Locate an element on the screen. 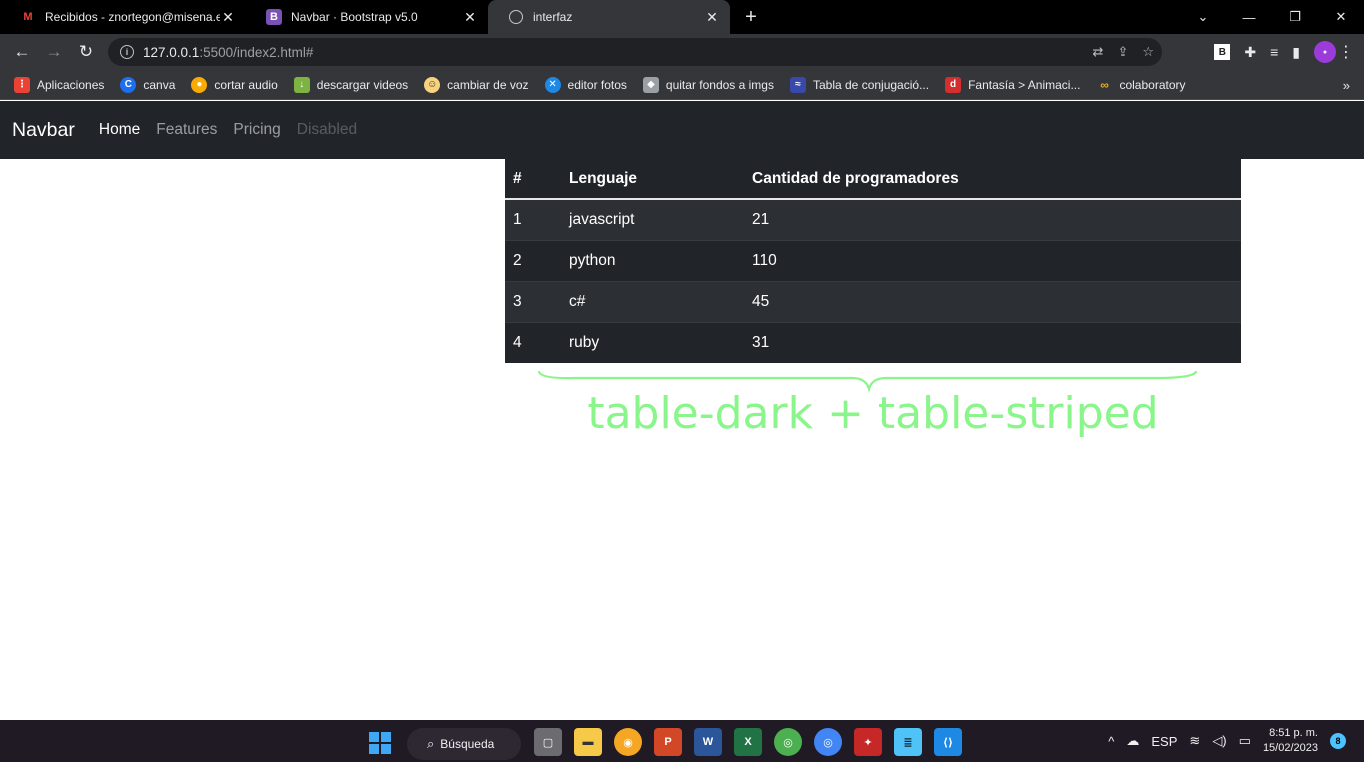 The image size is (1364, 762). cloud-icon: ☁ is located at coordinates (1132, 741).